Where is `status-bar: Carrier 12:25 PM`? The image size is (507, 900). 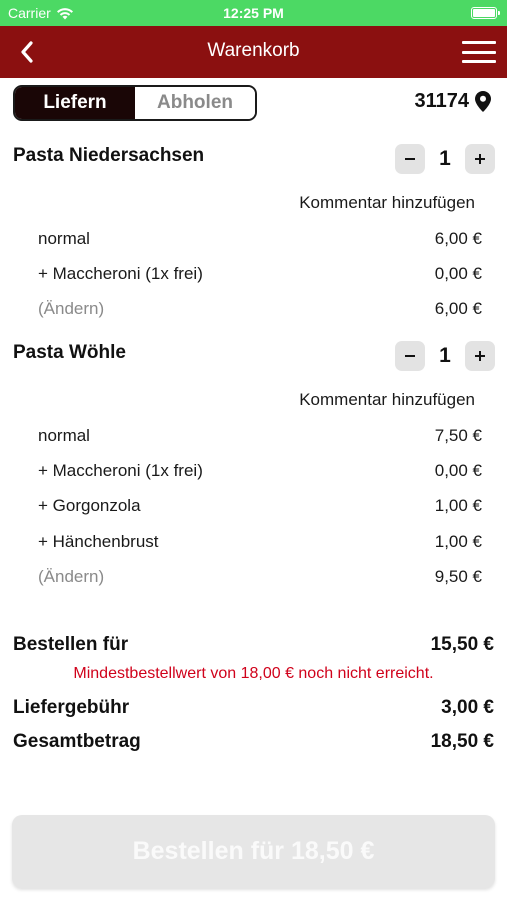
status-bar: Carrier 12:25 PM is located at coordinates (253, 13).